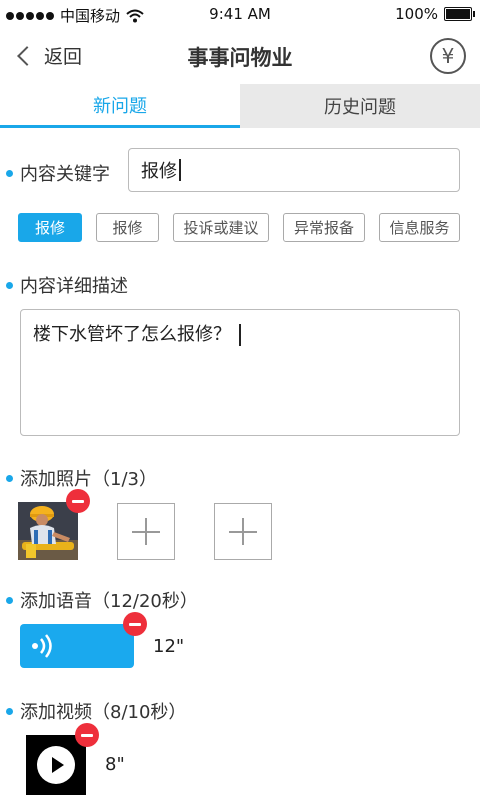 This screenshot has width=480, height=800. What do you see at coordinates (459, 14) in the screenshot?
I see `battery-icon` at bounding box center [459, 14].